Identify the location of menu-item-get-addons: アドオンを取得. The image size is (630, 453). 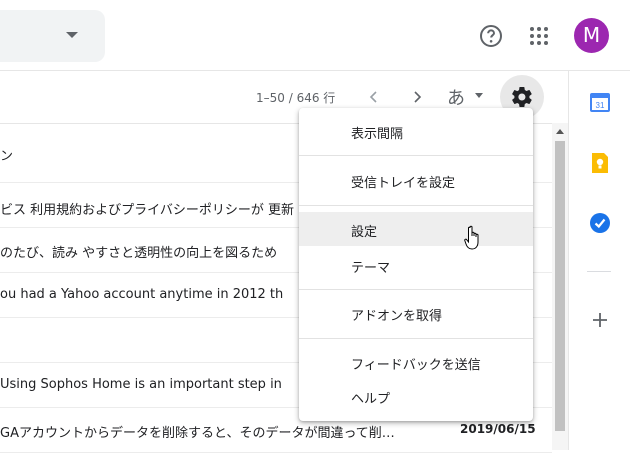
(416, 313).